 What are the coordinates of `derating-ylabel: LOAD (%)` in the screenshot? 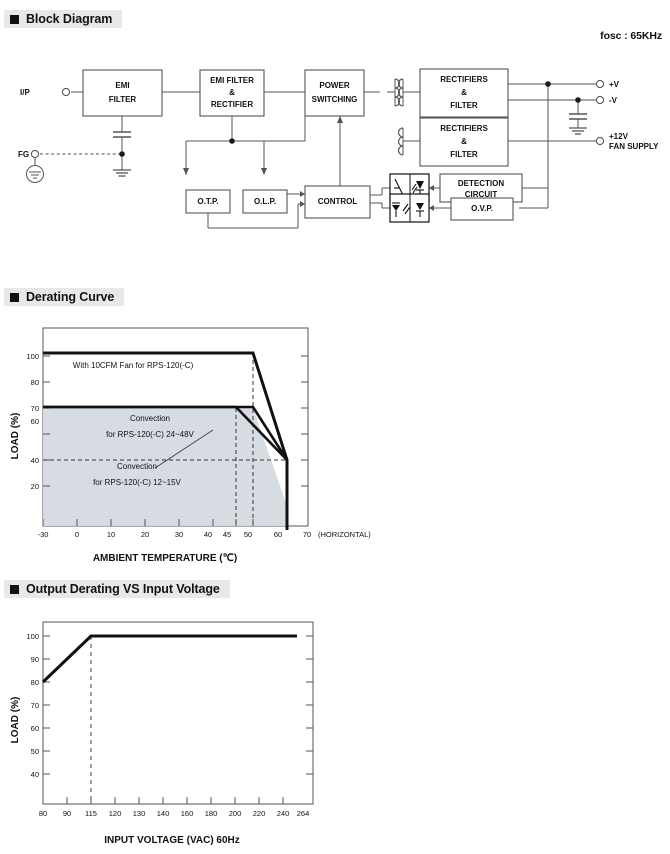 It's located at (15, 436).